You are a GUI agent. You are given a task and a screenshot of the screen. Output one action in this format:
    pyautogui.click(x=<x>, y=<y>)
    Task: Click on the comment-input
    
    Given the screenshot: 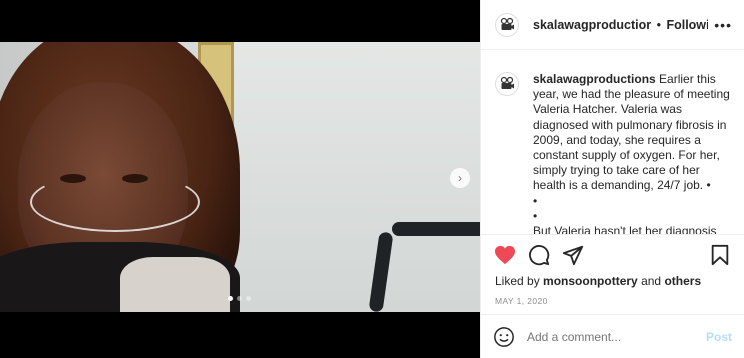 What is the action you would take?
    pyautogui.click(x=616, y=336)
    